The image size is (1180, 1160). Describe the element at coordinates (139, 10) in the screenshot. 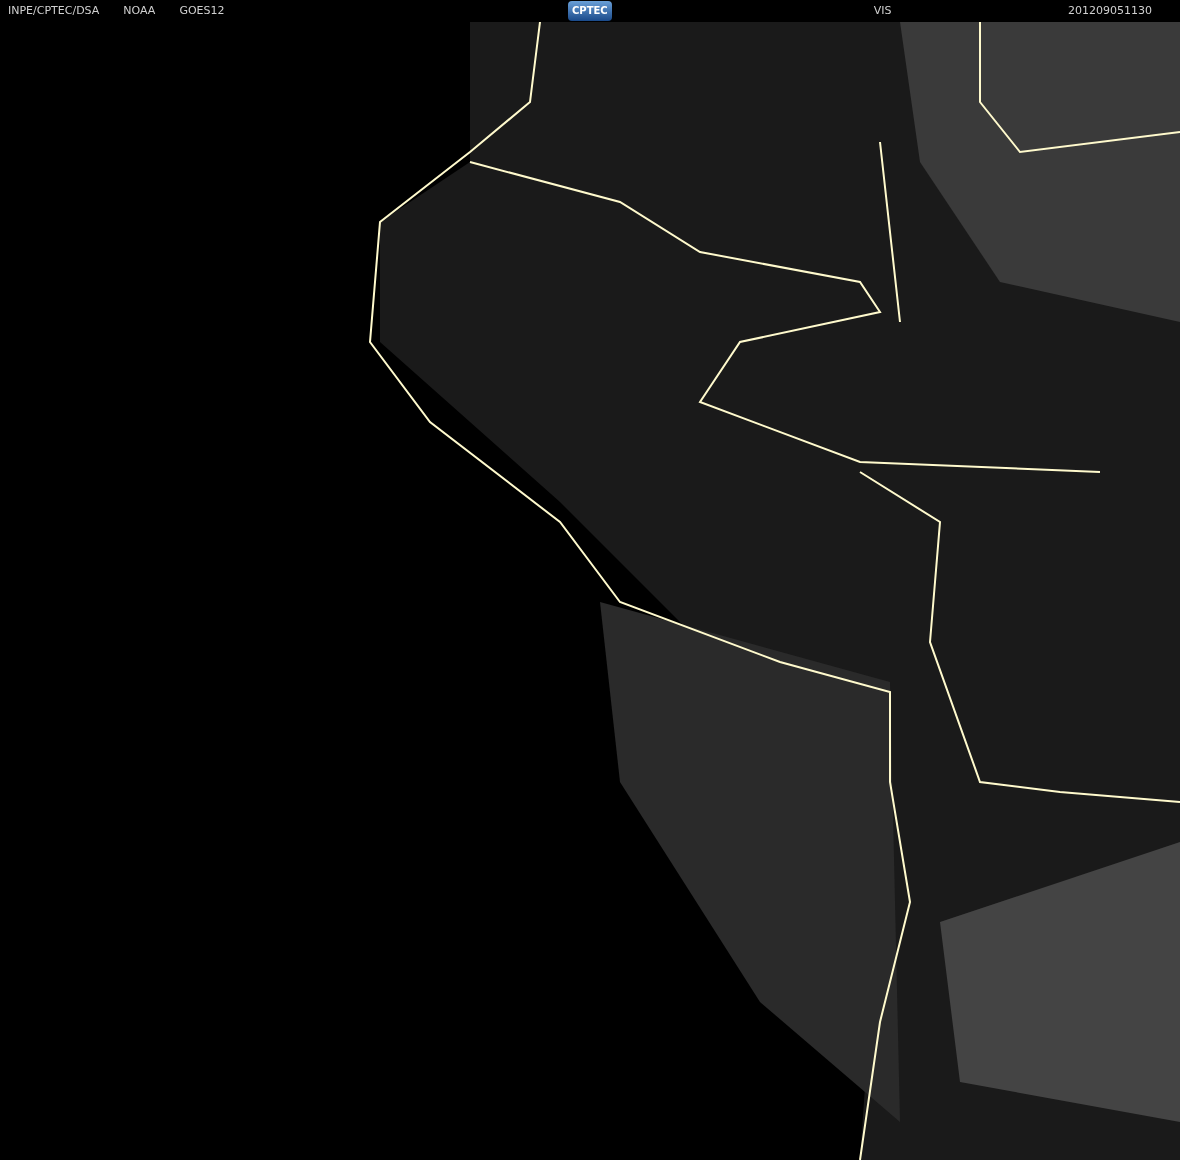

I see `header-label: NOAA` at that location.